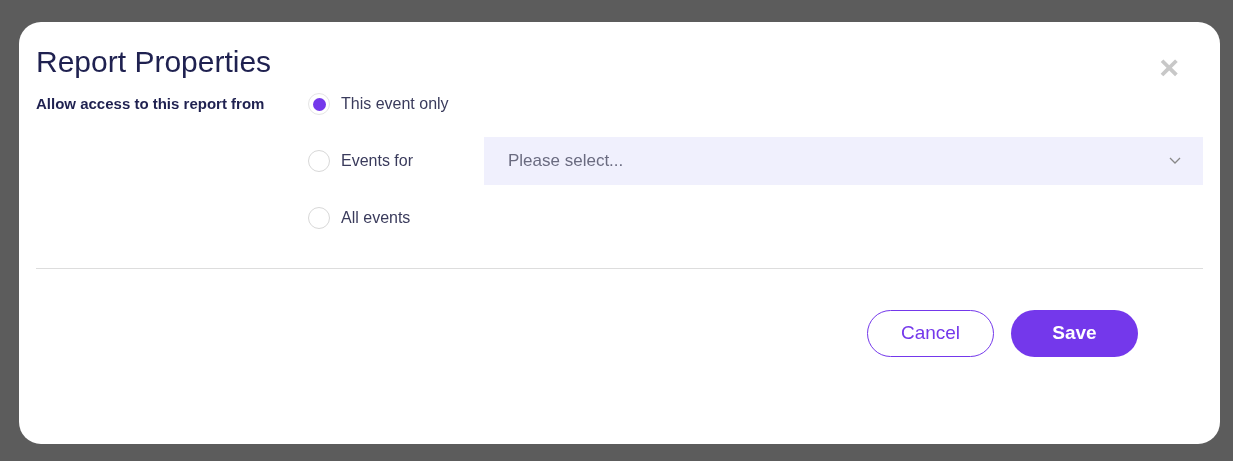 This screenshot has height=461, width=1233. I want to click on radio-label: Events for, so click(377, 161).